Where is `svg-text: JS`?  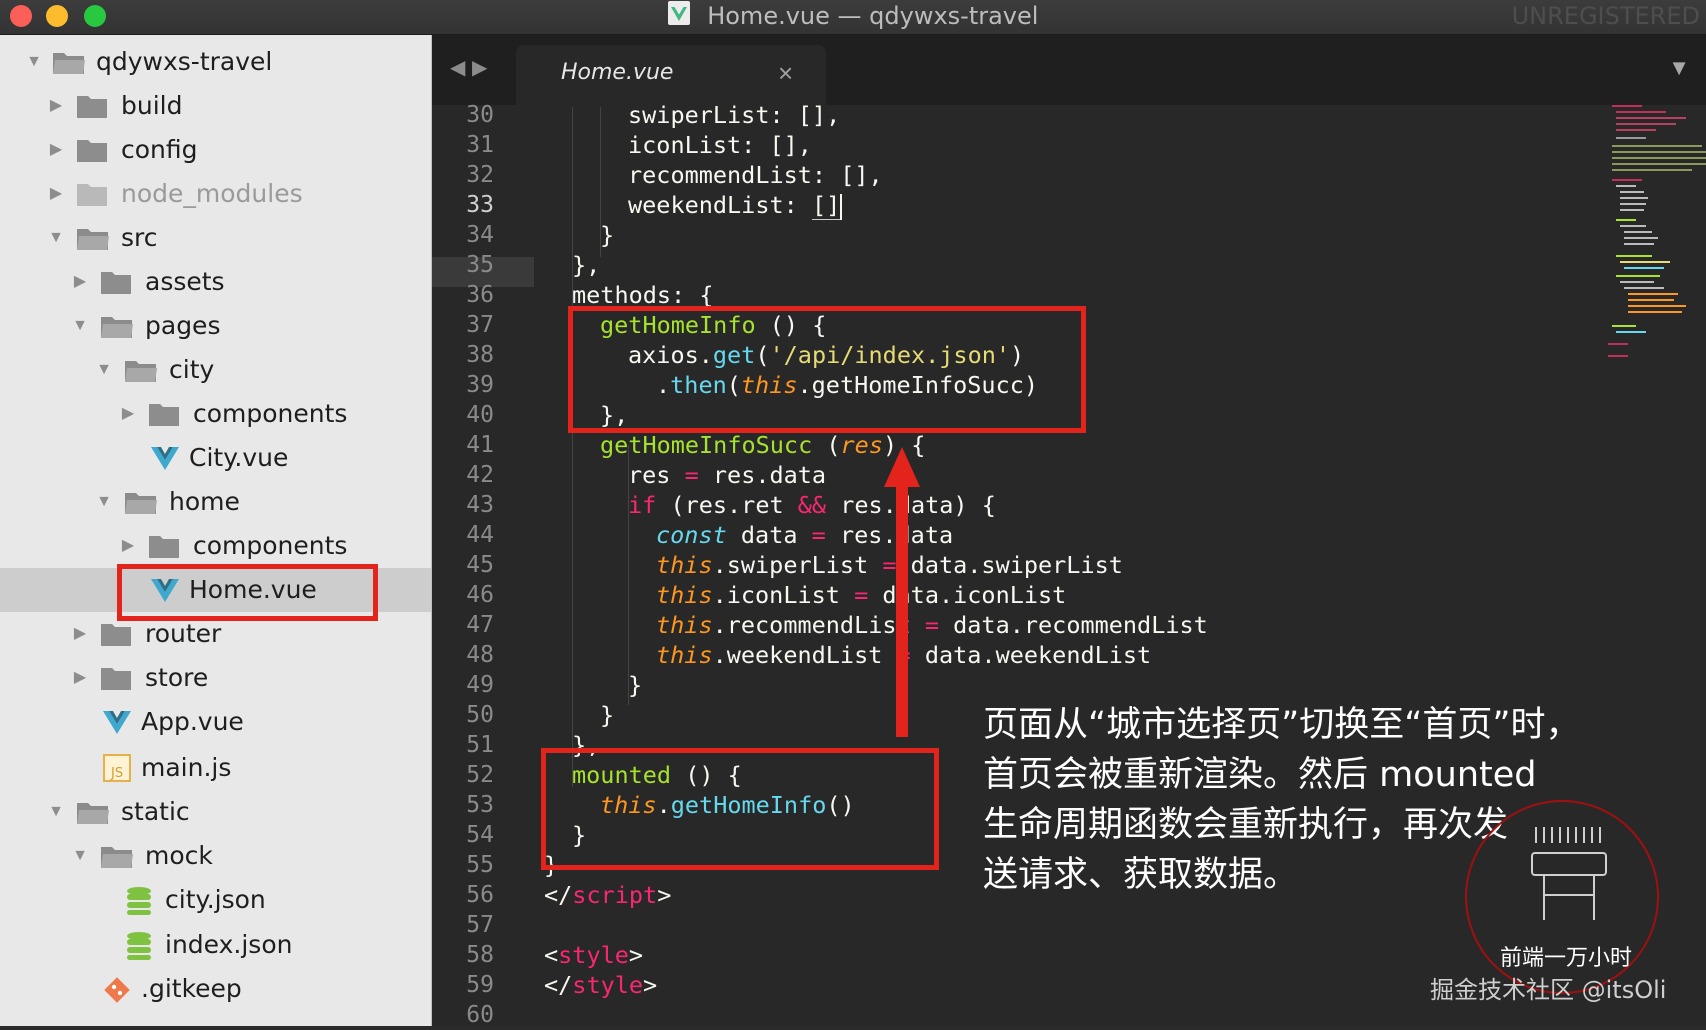
svg-text: JS is located at coordinates (116, 773).